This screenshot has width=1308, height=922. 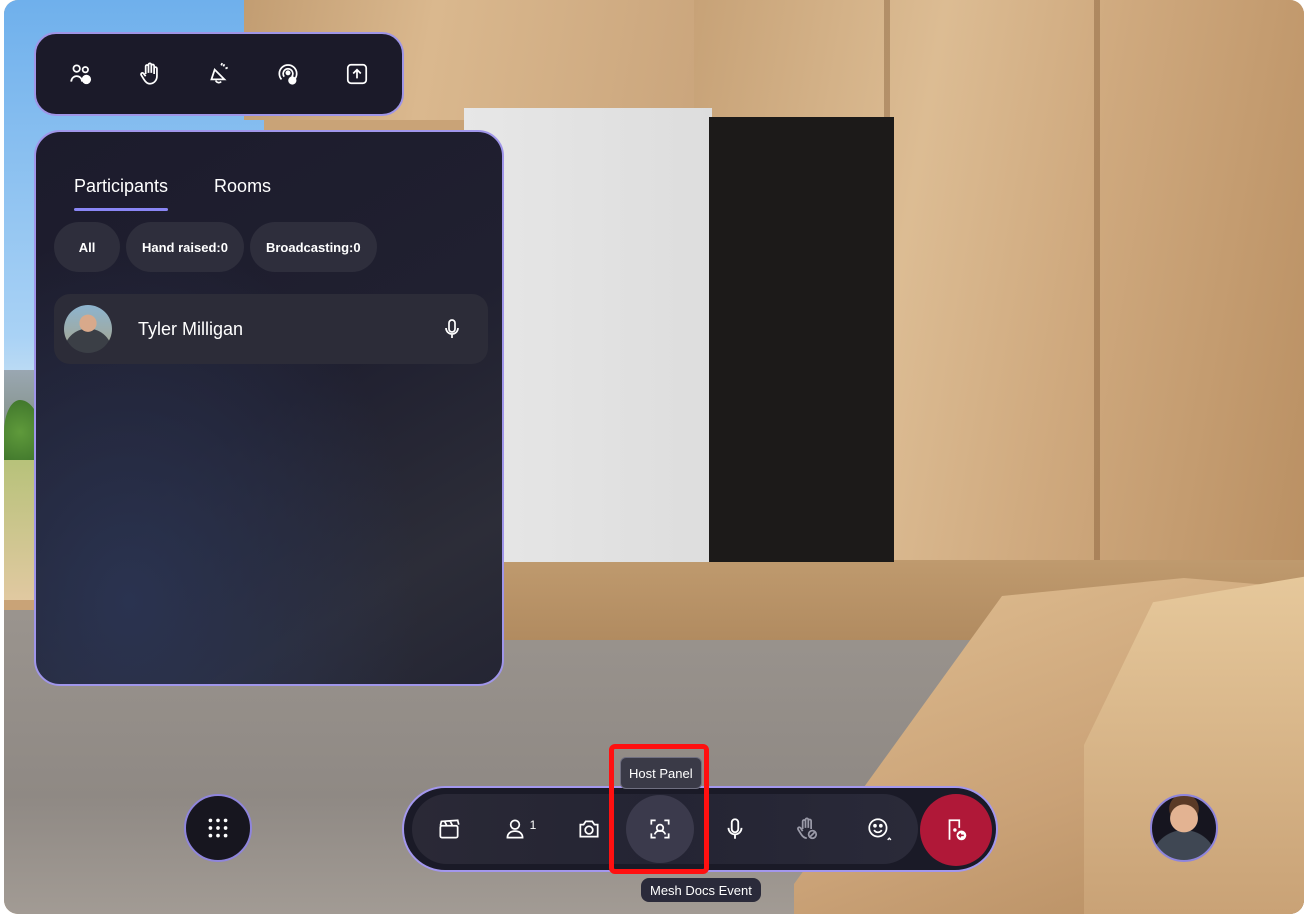 I want to click on people-manage-icon, so click(x=81, y=74).